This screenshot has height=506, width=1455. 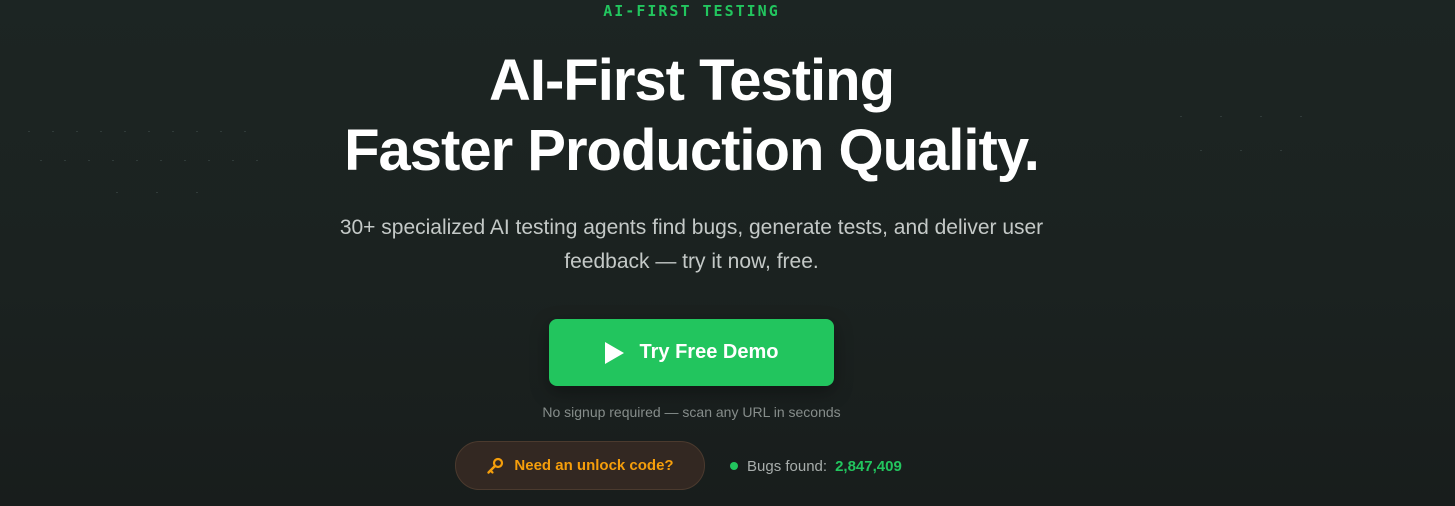 What do you see at coordinates (691, 80) in the screenshot?
I see `headline-line-1: AI-First Testing` at bounding box center [691, 80].